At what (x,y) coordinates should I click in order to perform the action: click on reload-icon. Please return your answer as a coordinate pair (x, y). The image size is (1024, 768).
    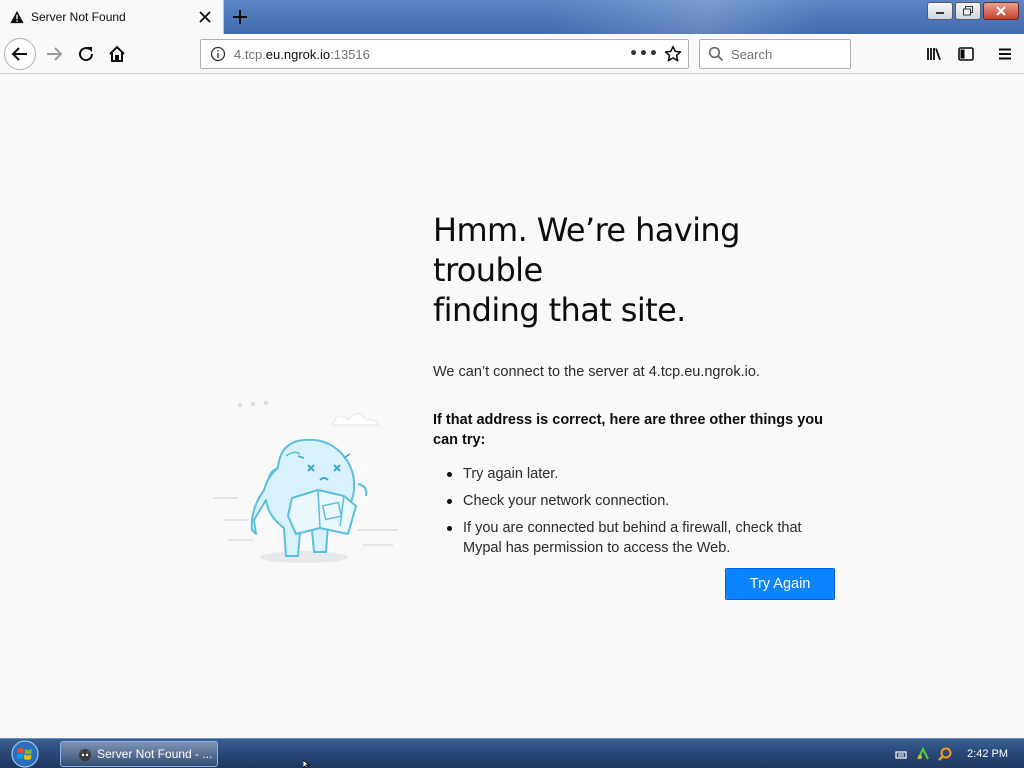
    Looking at the image, I should click on (86, 54).